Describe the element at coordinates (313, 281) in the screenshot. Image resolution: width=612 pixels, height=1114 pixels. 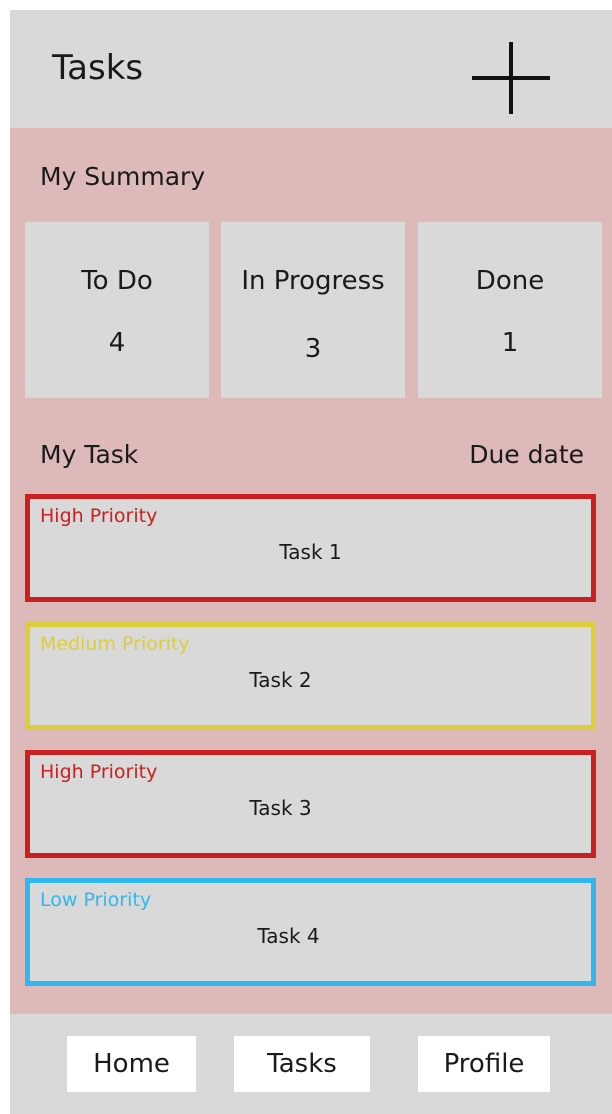
I see `card-label: In Progress` at that location.